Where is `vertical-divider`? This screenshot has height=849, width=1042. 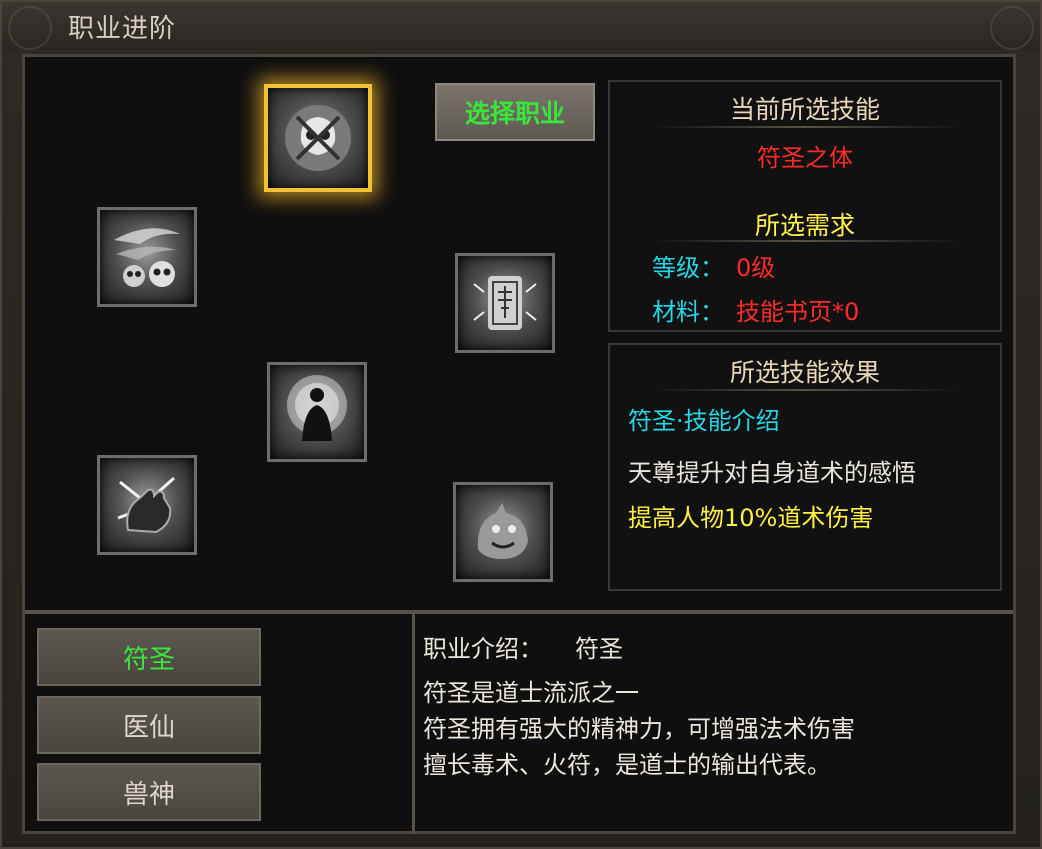
vertical-divider is located at coordinates (413, 724).